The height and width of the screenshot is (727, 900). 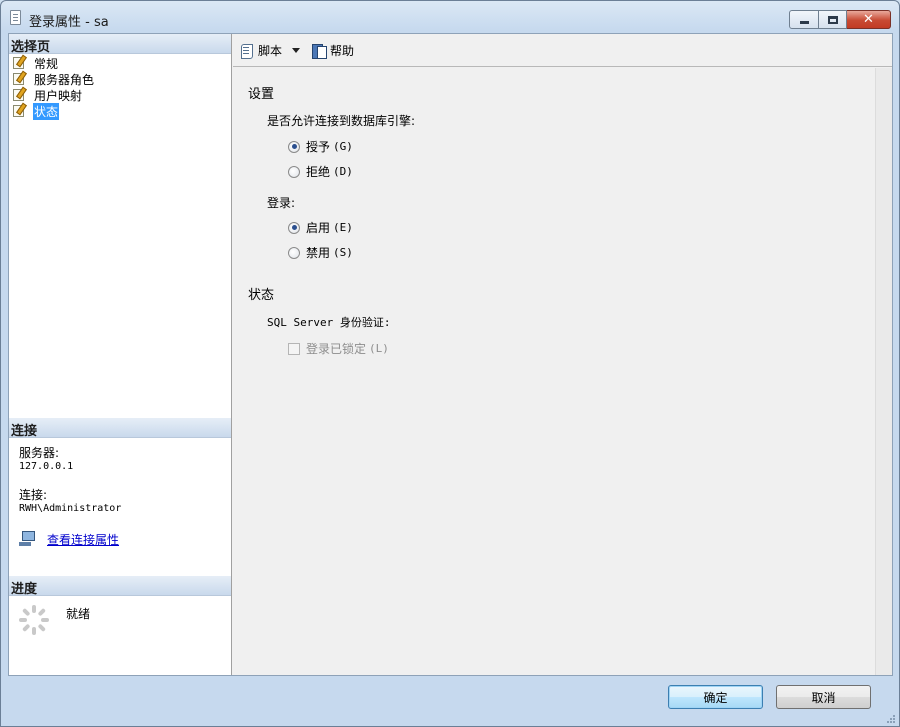 What do you see at coordinates (450, 17) in the screenshot?
I see `title-bar: 登录属性 - sa ✕` at bounding box center [450, 17].